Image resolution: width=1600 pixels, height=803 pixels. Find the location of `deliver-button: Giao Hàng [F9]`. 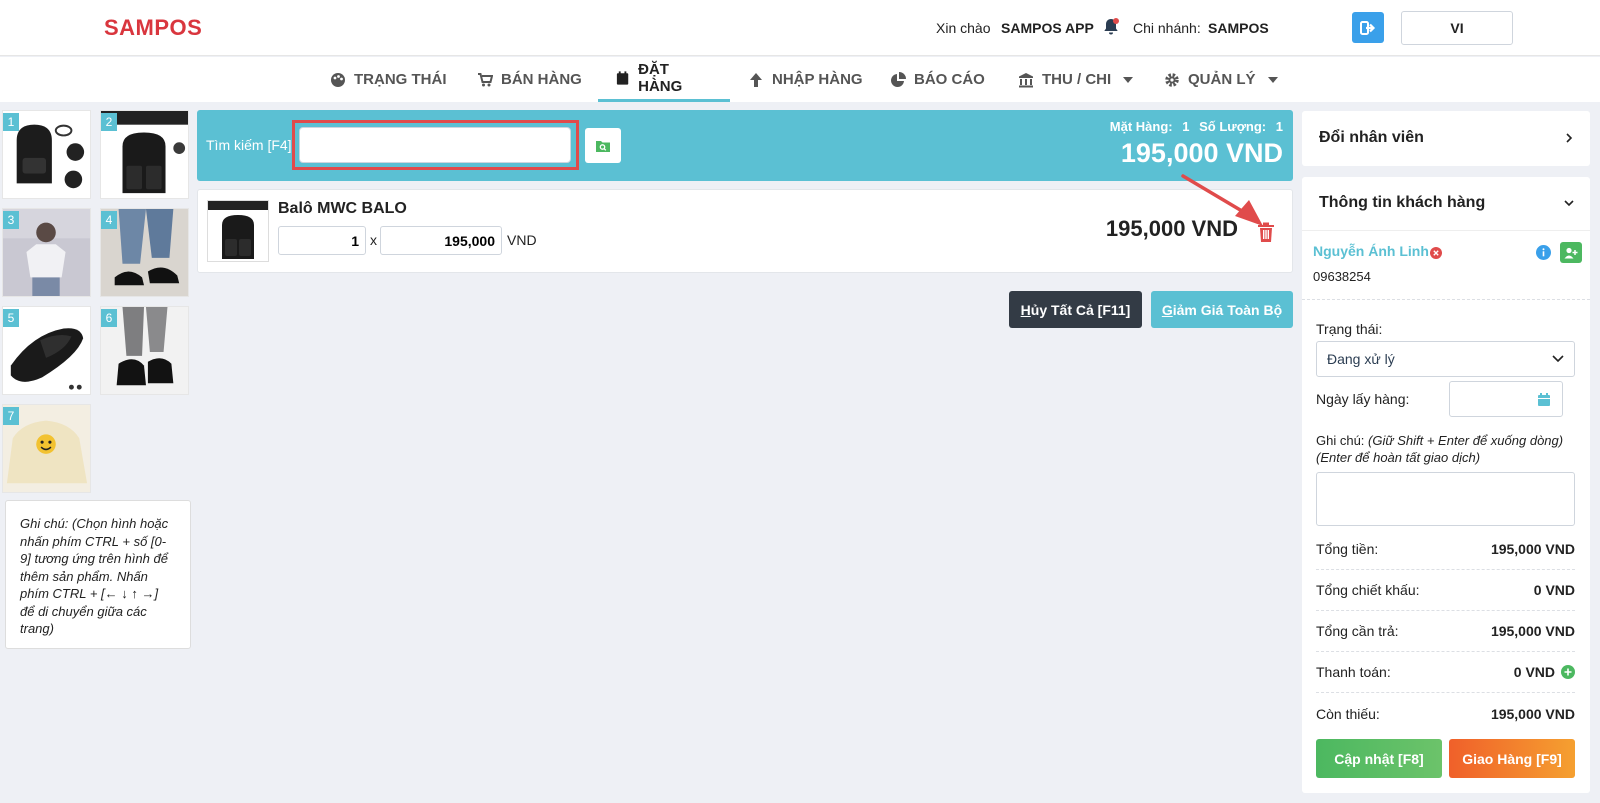

deliver-button: Giao Hàng [F9] is located at coordinates (1512, 758).